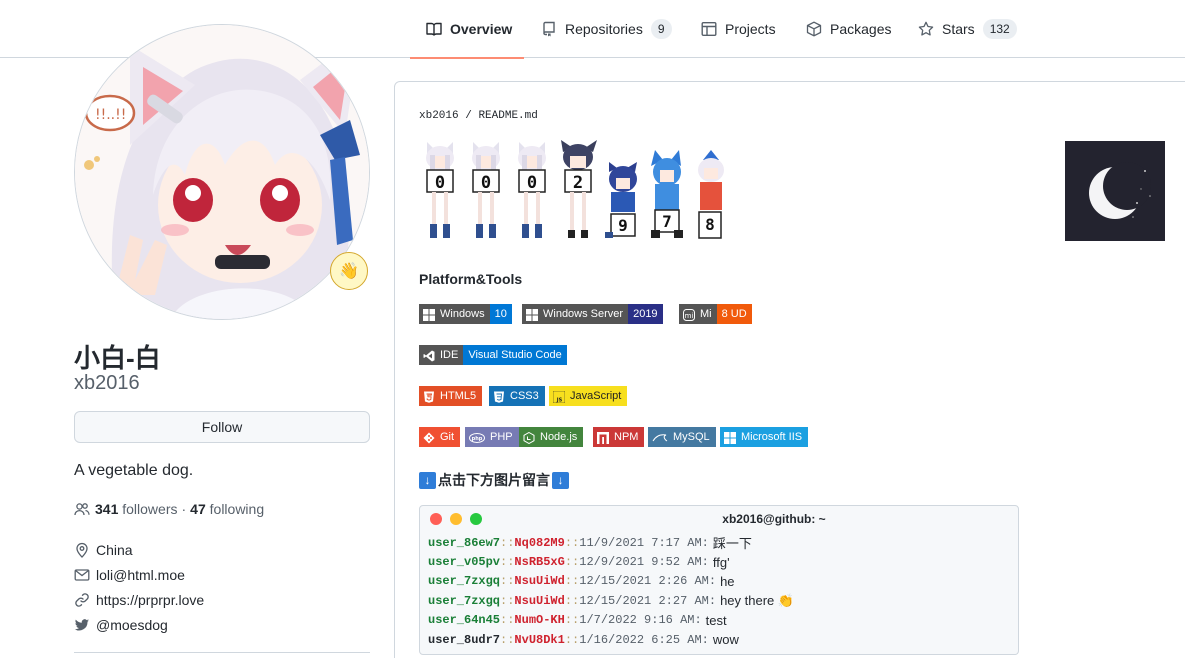 The height and width of the screenshot is (658, 1185). Describe the element at coordinates (626, 437) in the screenshot. I see `badge-npm-label: NPM` at that location.